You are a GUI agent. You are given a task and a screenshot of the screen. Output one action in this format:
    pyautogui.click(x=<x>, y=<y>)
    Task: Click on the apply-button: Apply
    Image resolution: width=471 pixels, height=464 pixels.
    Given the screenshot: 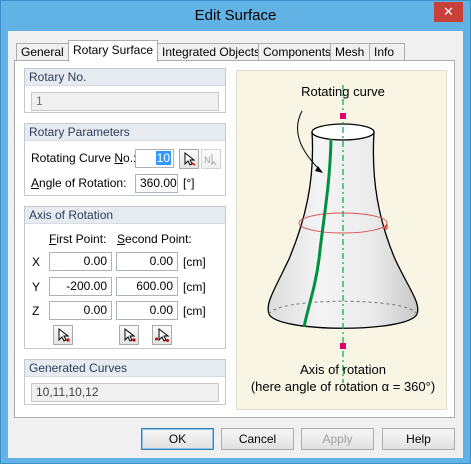 What is the action you would take?
    pyautogui.click(x=337, y=439)
    